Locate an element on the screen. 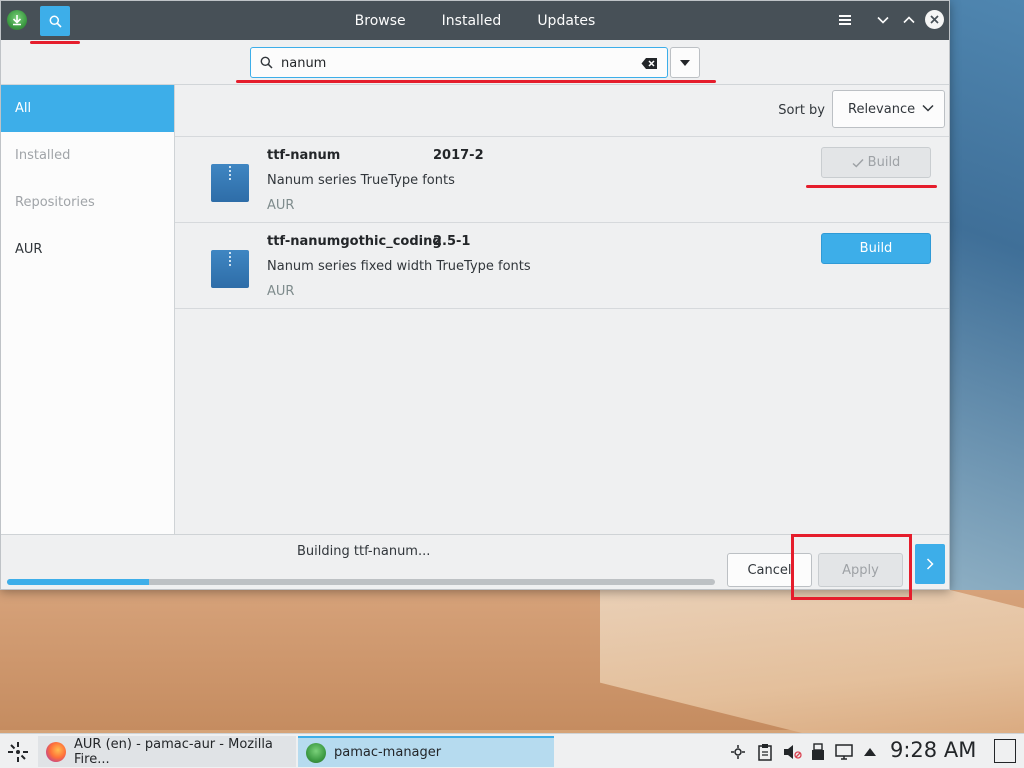 Image resolution: width=1024 pixels, height=768 pixels. close-icon is located at coordinates (934, 19).